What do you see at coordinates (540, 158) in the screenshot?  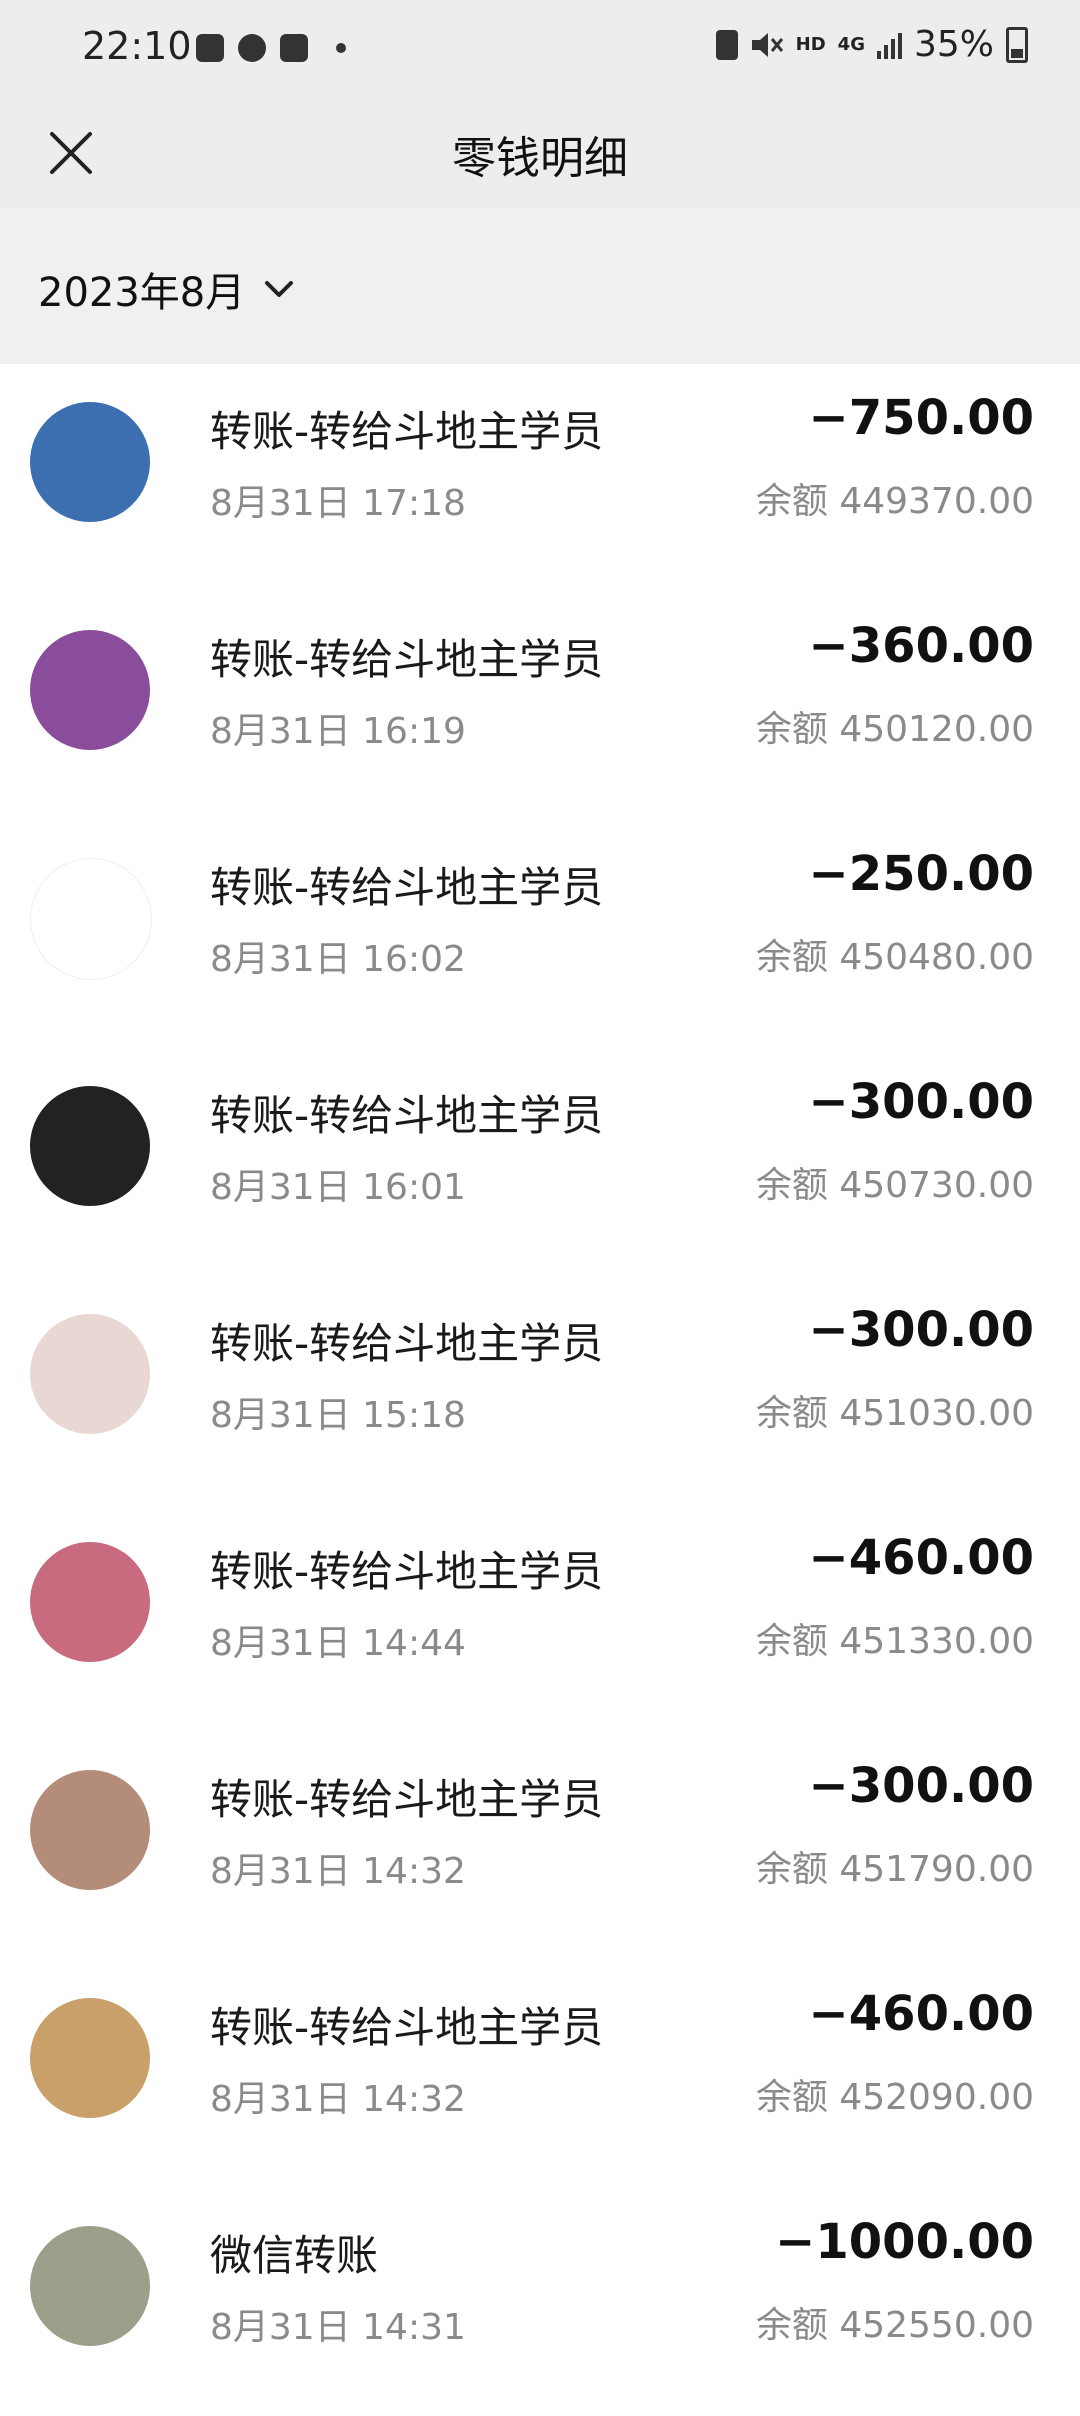 I see `page-title: 零钱明细` at bounding box center [540, 158].